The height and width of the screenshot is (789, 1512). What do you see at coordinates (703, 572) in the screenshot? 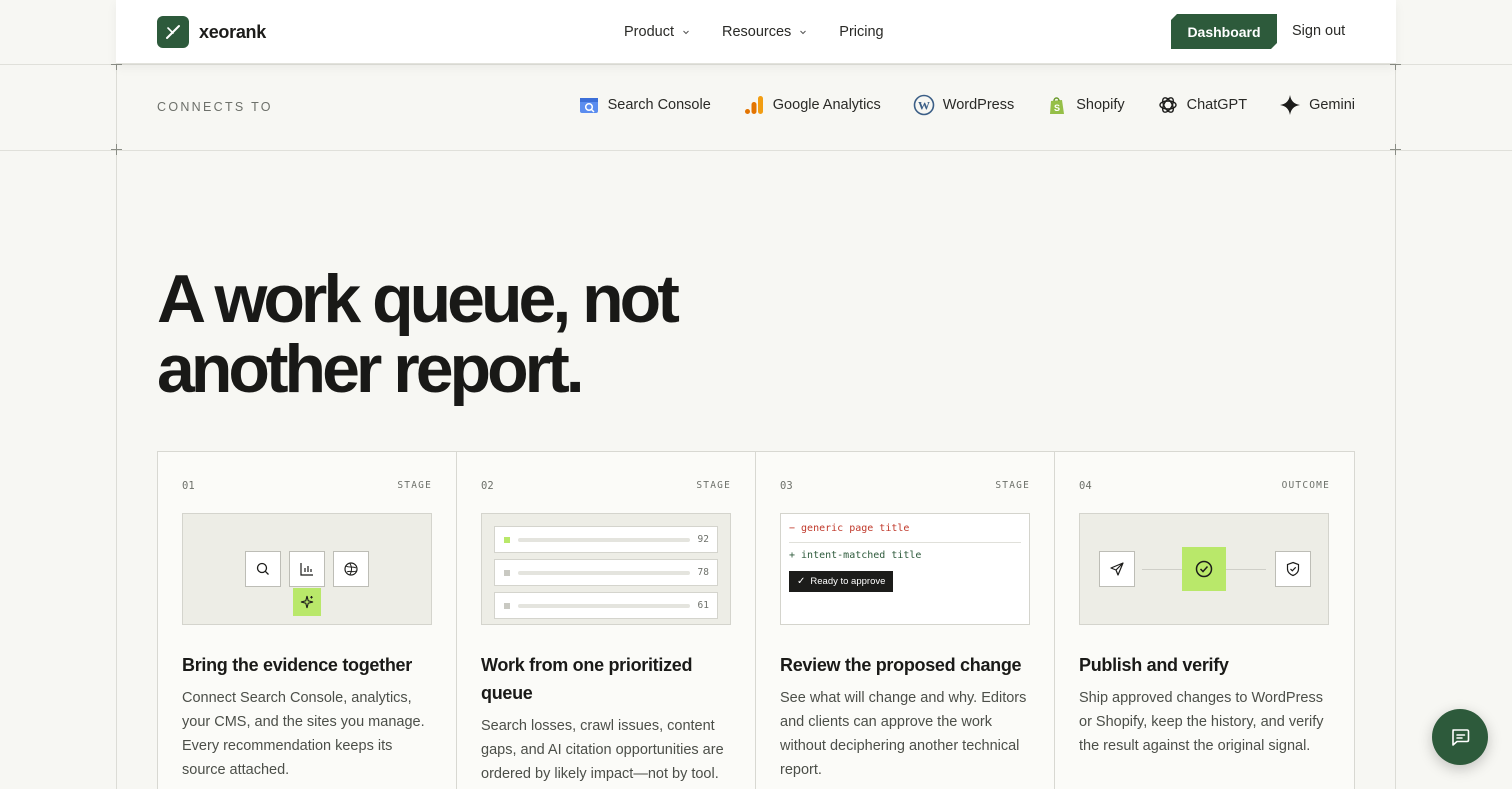
I see `queue-score: 78` at bounding box center [703, 572].